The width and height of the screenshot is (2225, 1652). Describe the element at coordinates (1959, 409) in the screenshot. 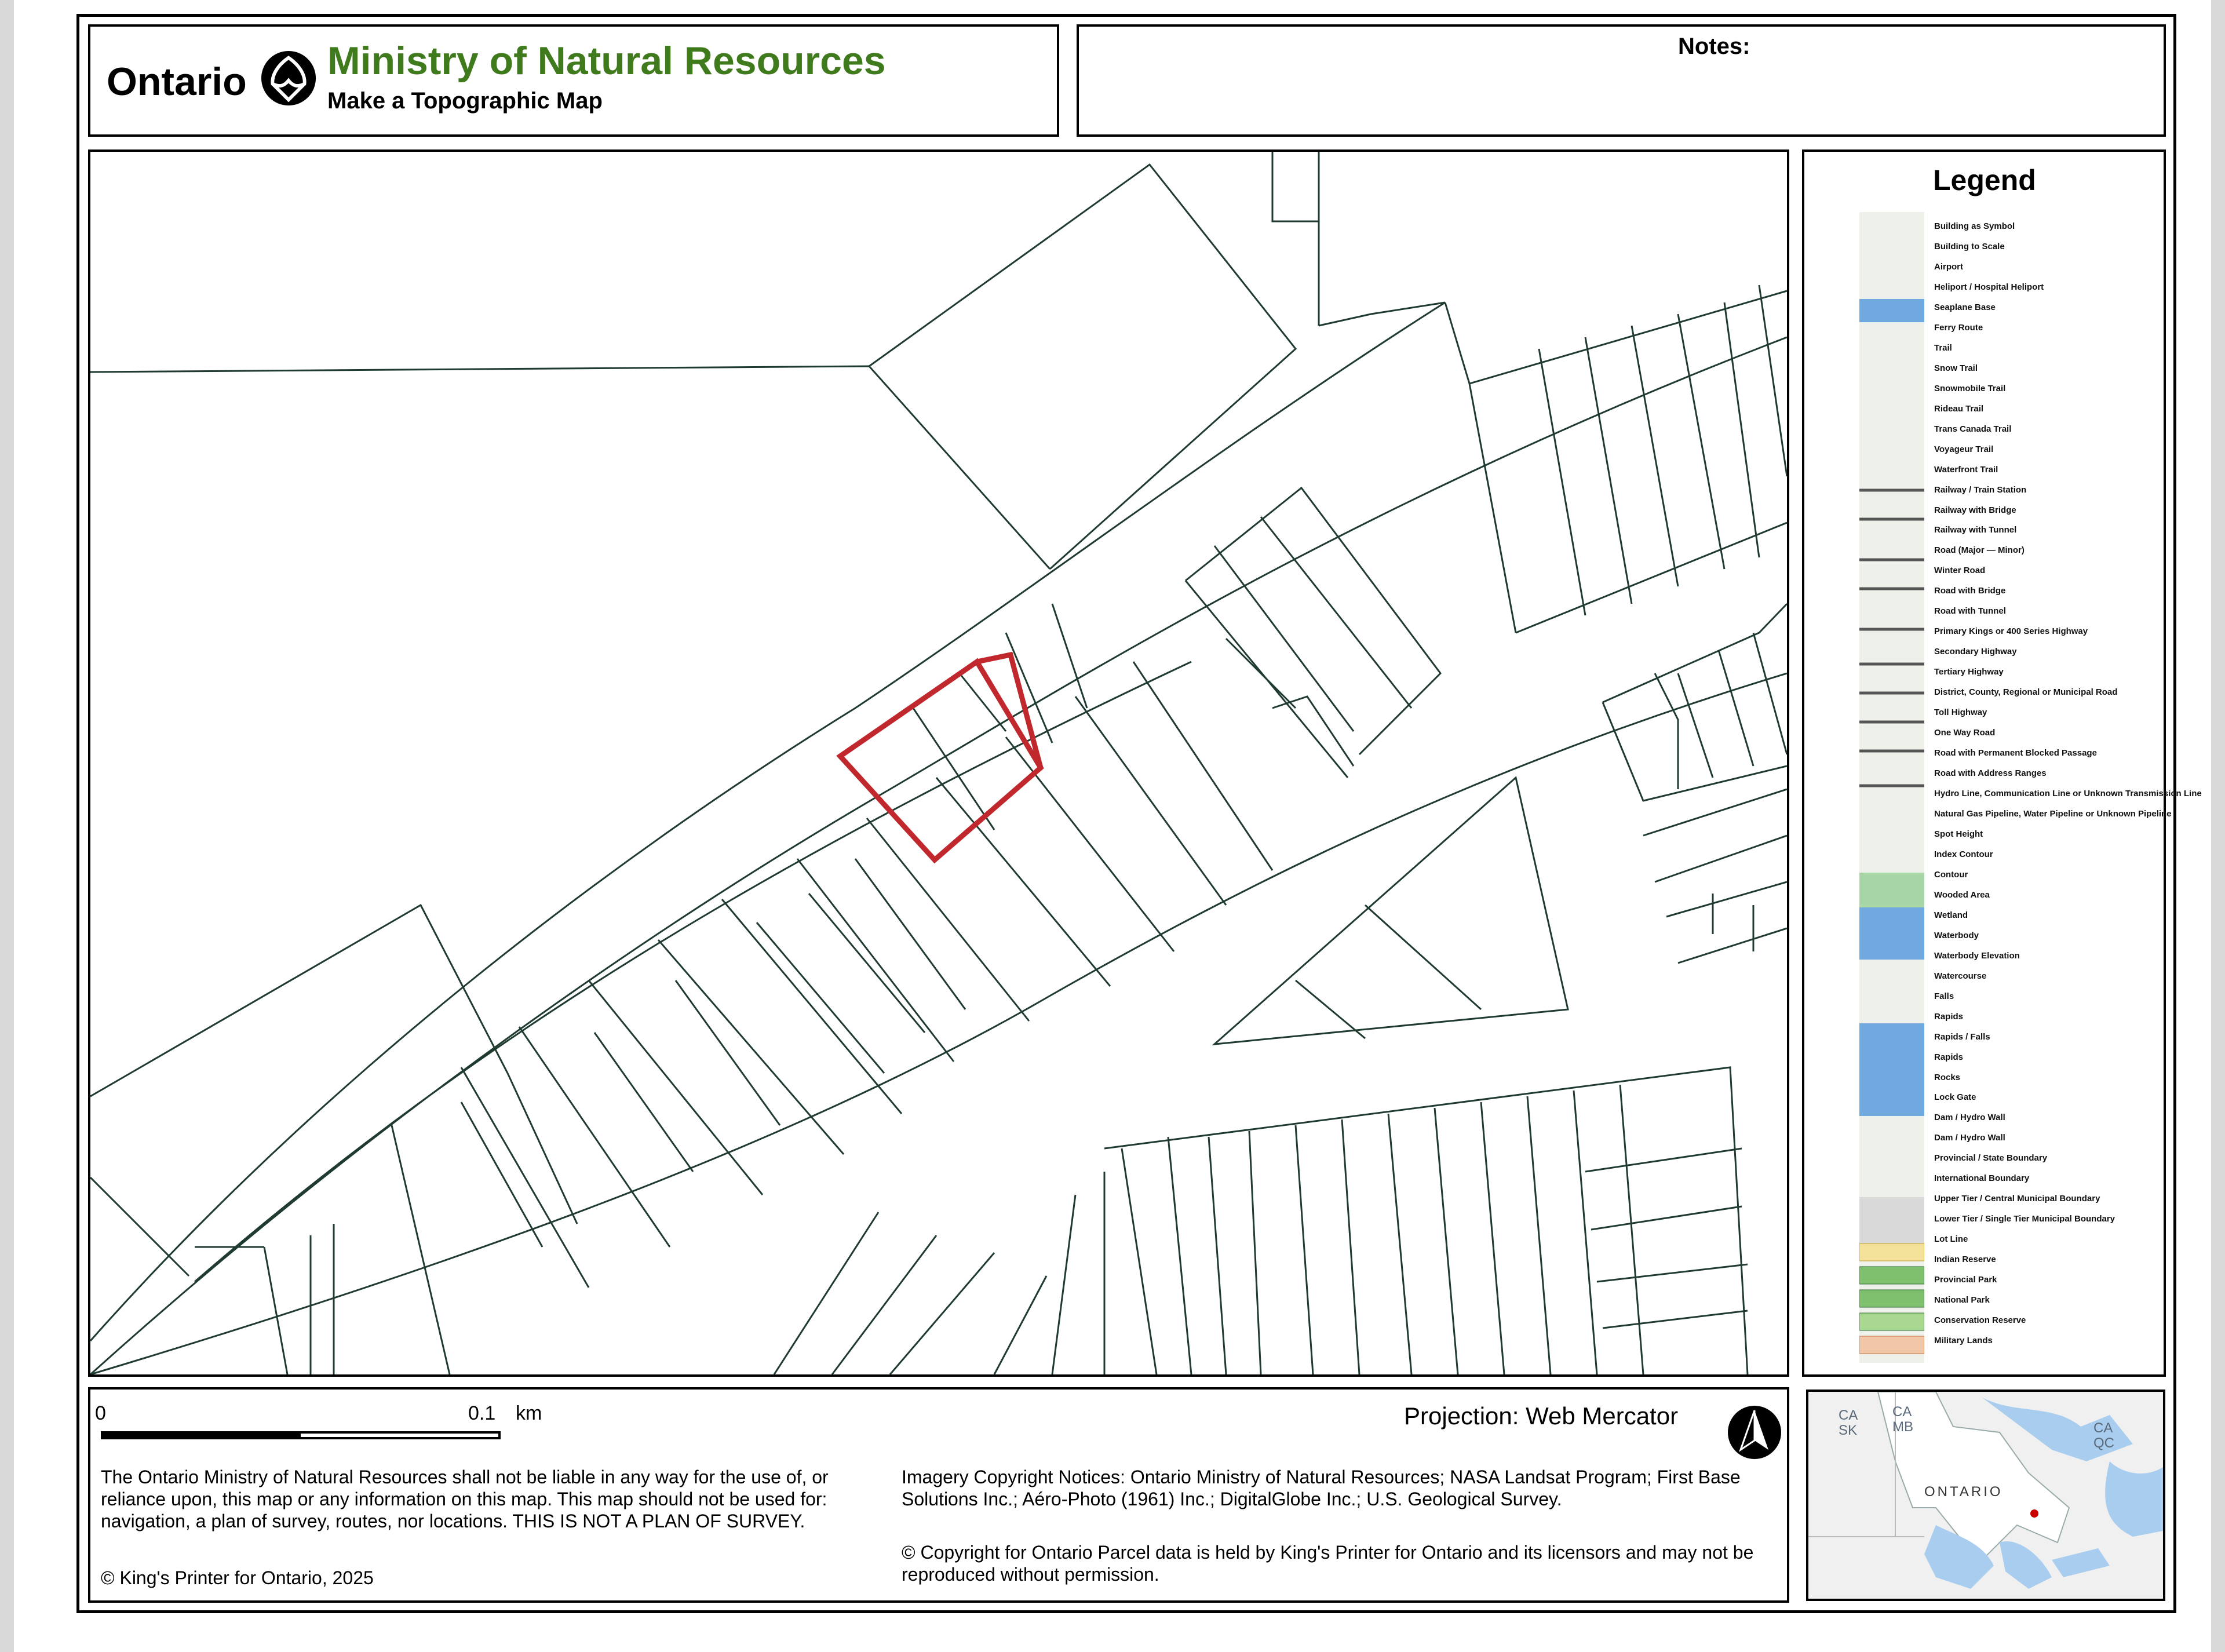

I see `legend-item: Rideau Trail` at that location.